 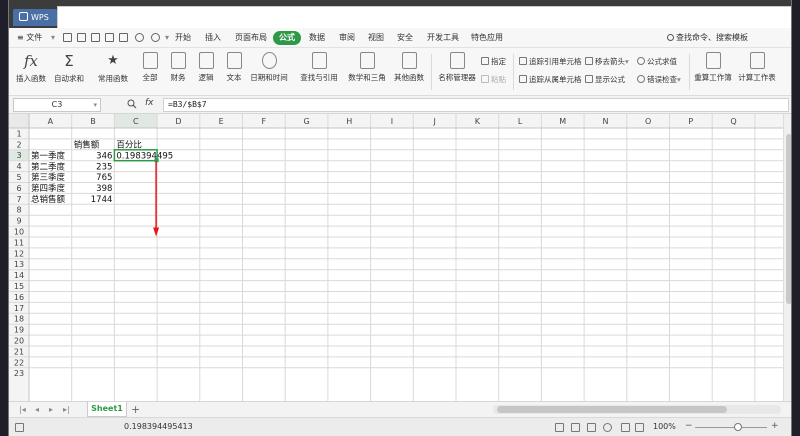 I want to click on page-view-icon, so click(x=639, y=427).